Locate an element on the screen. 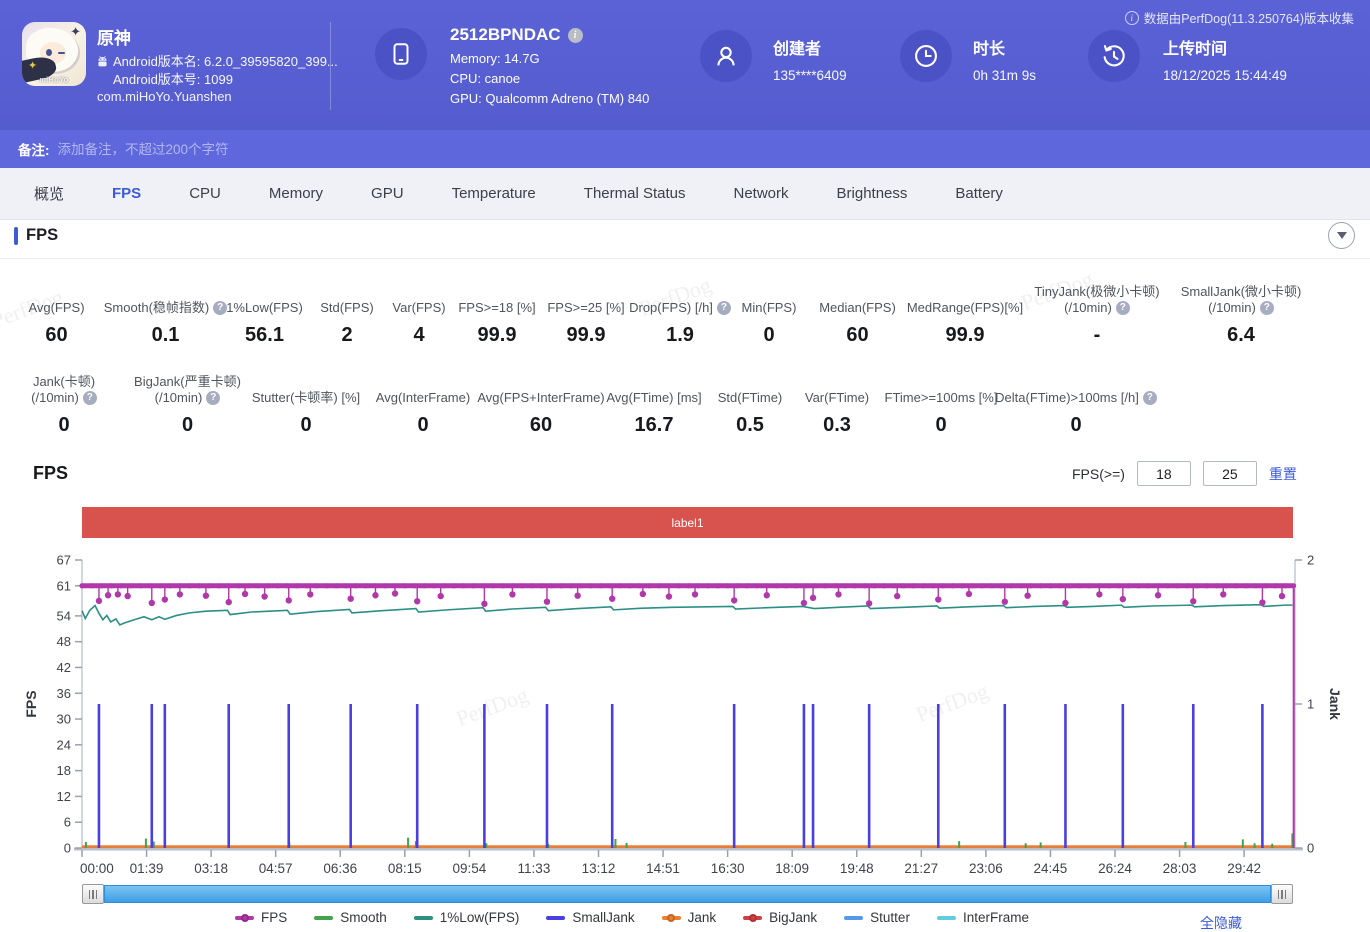 The image size is (1370, 932). svg-text: 18 is located at coordinates (64, 770).